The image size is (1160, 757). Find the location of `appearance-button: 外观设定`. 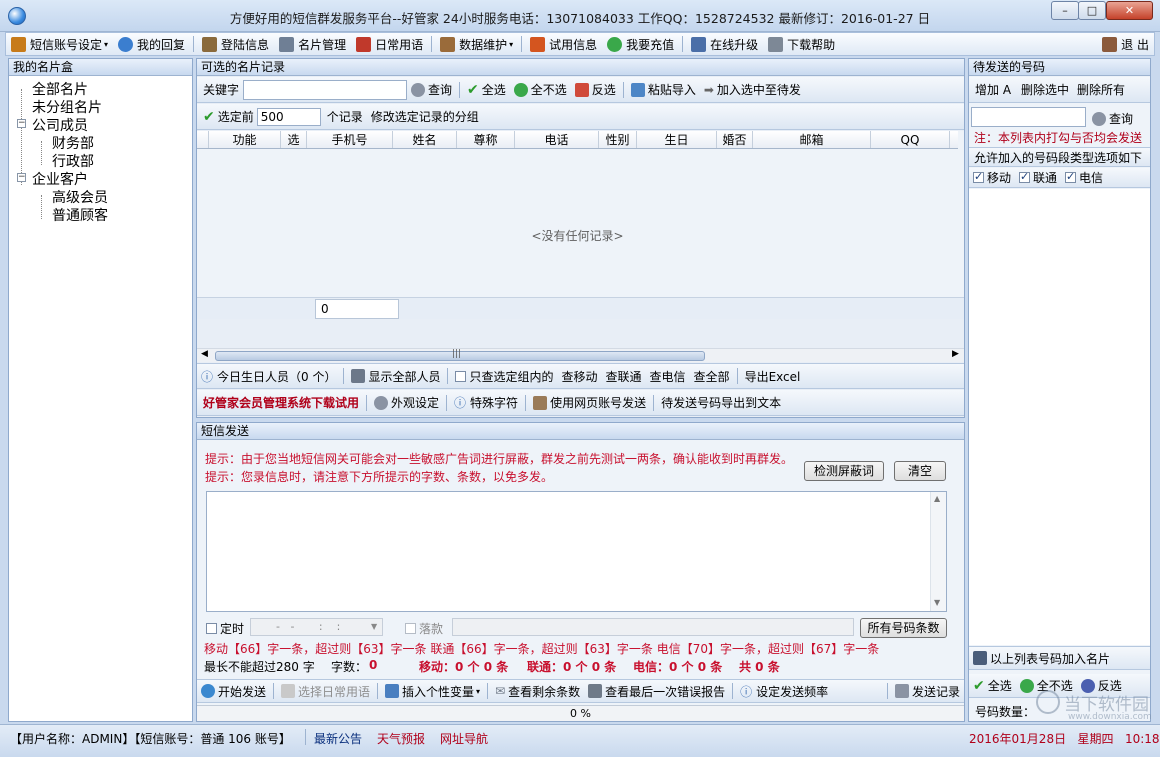

appearance-button: 外观设定 is located at coordinates (406, 402).